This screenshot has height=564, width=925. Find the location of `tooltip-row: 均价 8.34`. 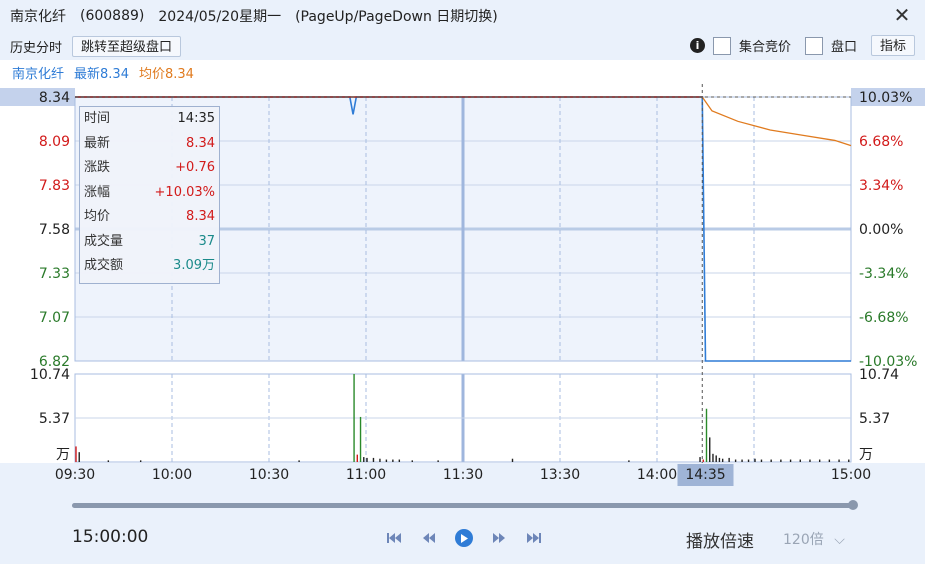

tooltip-row: 均价 8.34 is located at coordinates (149, 217).